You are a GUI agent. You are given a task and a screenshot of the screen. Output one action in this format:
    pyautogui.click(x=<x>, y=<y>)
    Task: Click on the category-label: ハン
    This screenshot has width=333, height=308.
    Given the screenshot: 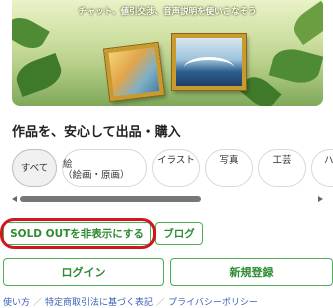 What is the action you would take?
    pyautogui.click(x=328, y=160)
    